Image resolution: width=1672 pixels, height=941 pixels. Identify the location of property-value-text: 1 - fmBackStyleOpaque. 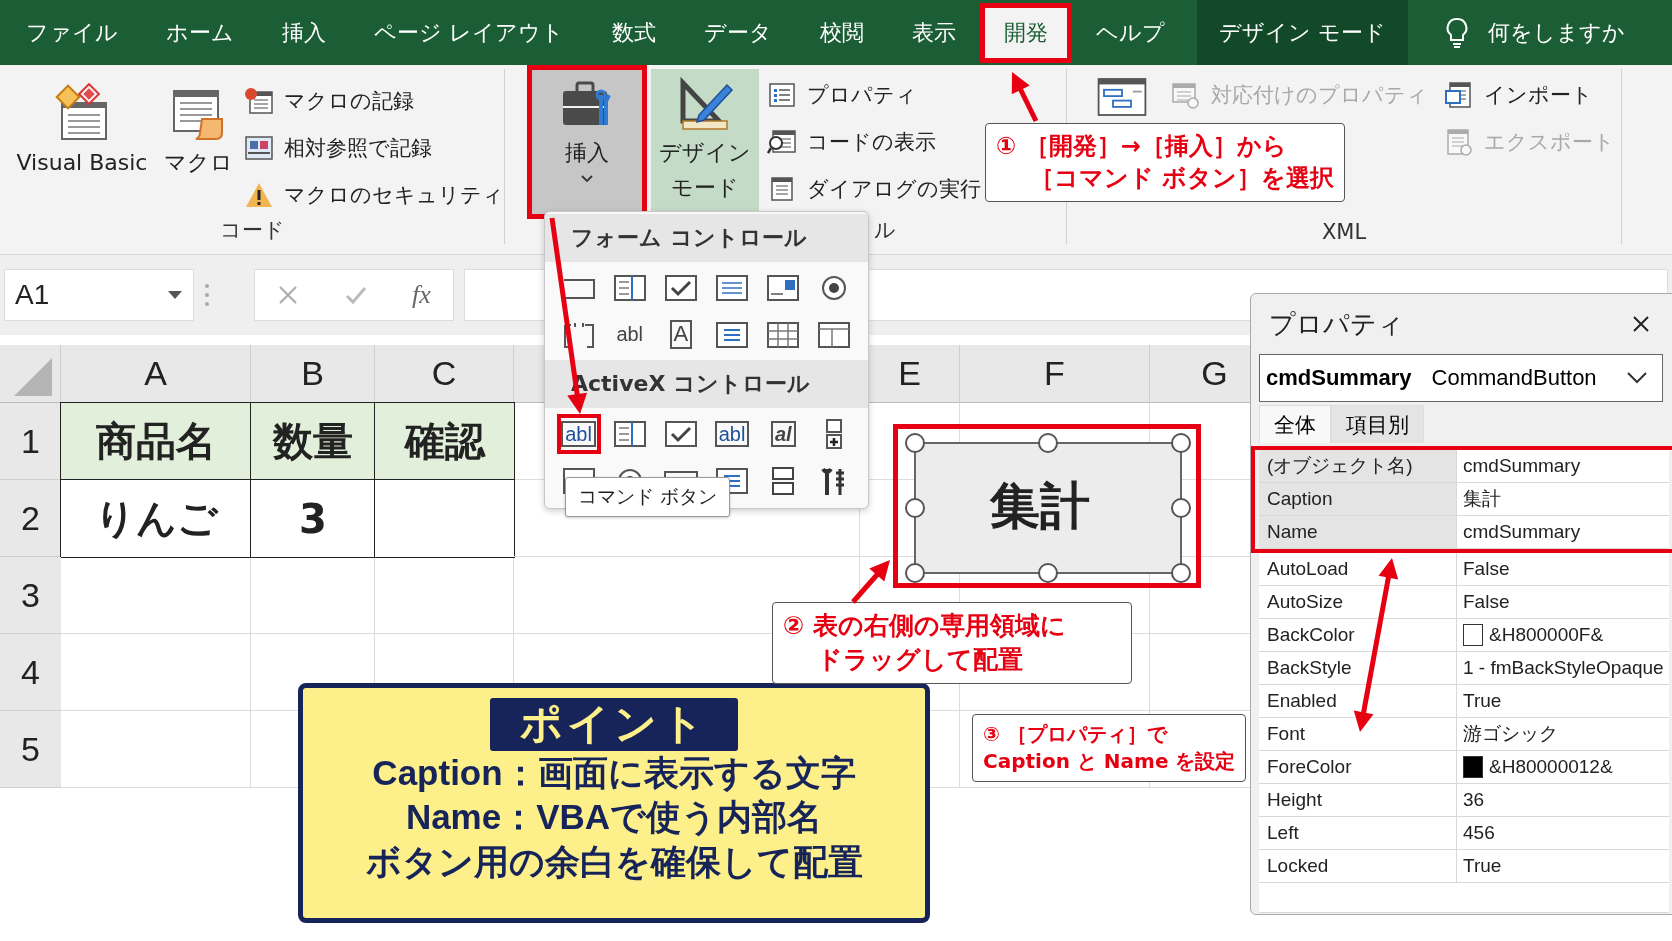
(1563, 668).